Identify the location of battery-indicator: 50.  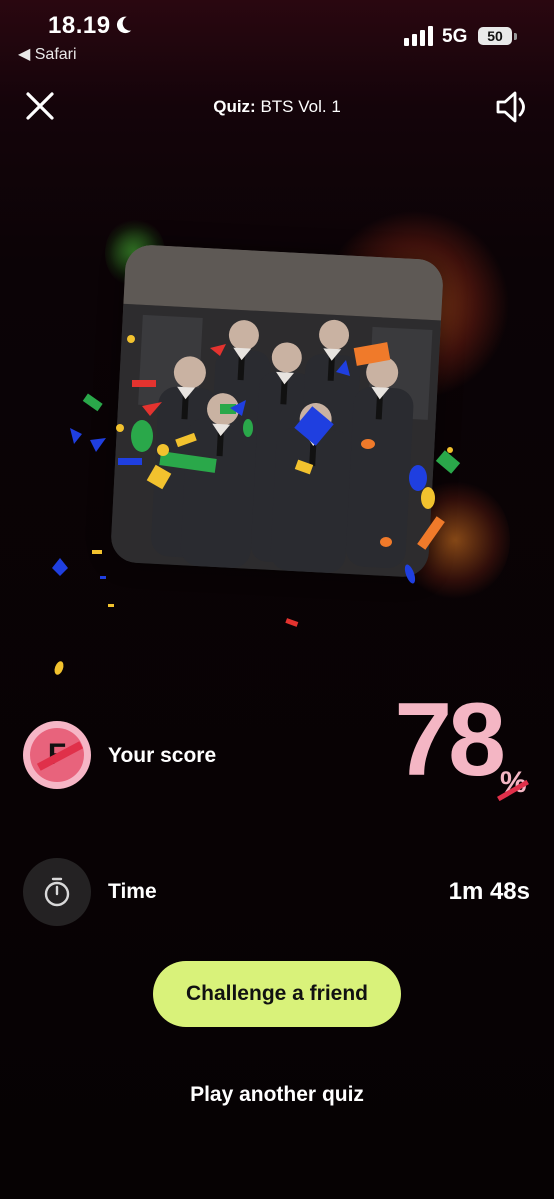
(495, 36).